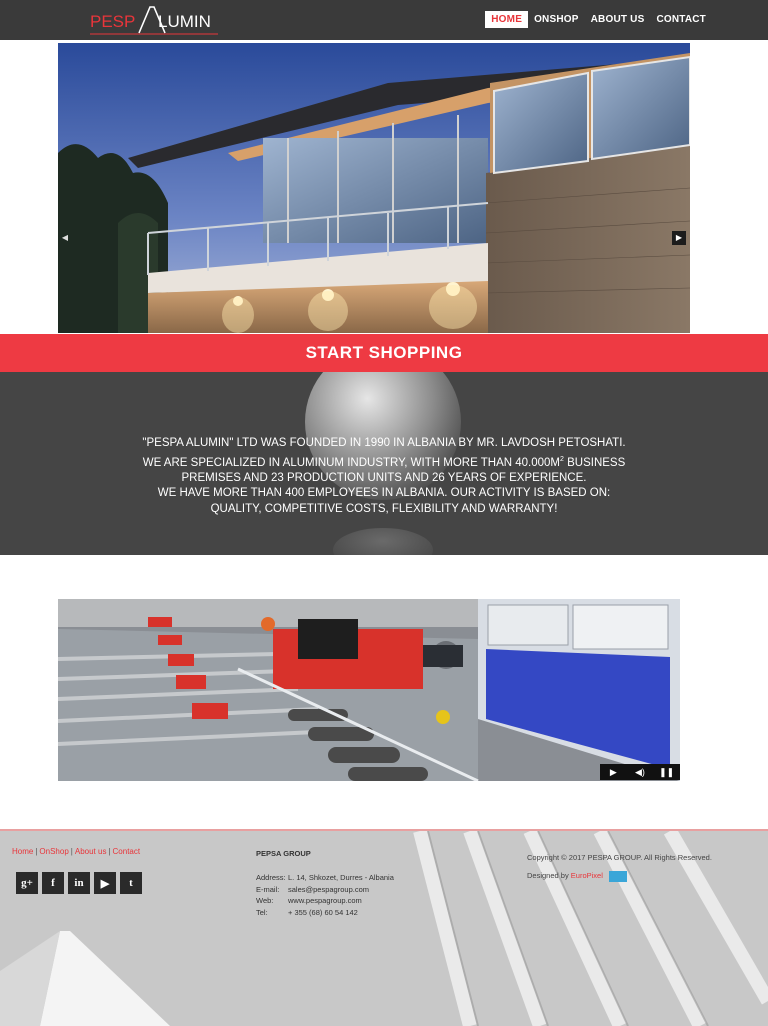  I want to click on factory-video, so click(369, 690).